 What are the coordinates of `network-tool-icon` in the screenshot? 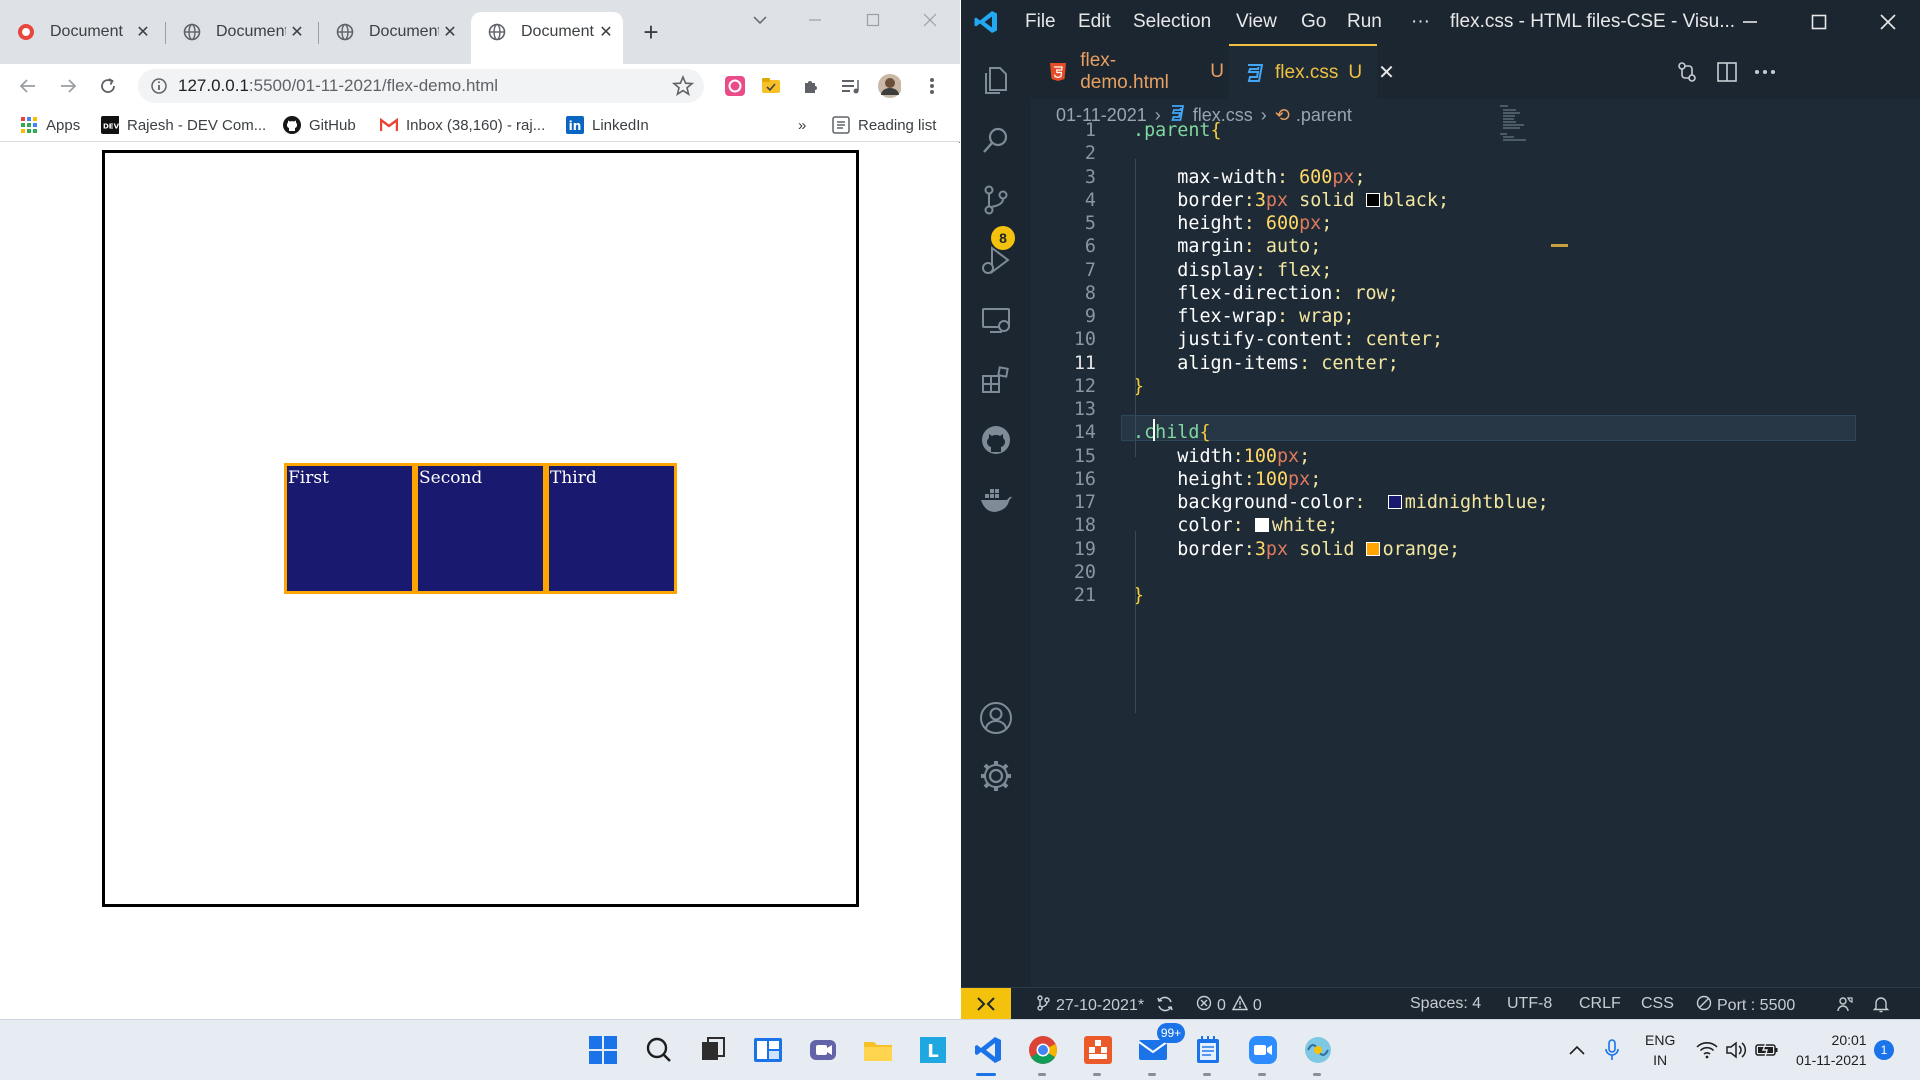 It's located at (1318, 1050).